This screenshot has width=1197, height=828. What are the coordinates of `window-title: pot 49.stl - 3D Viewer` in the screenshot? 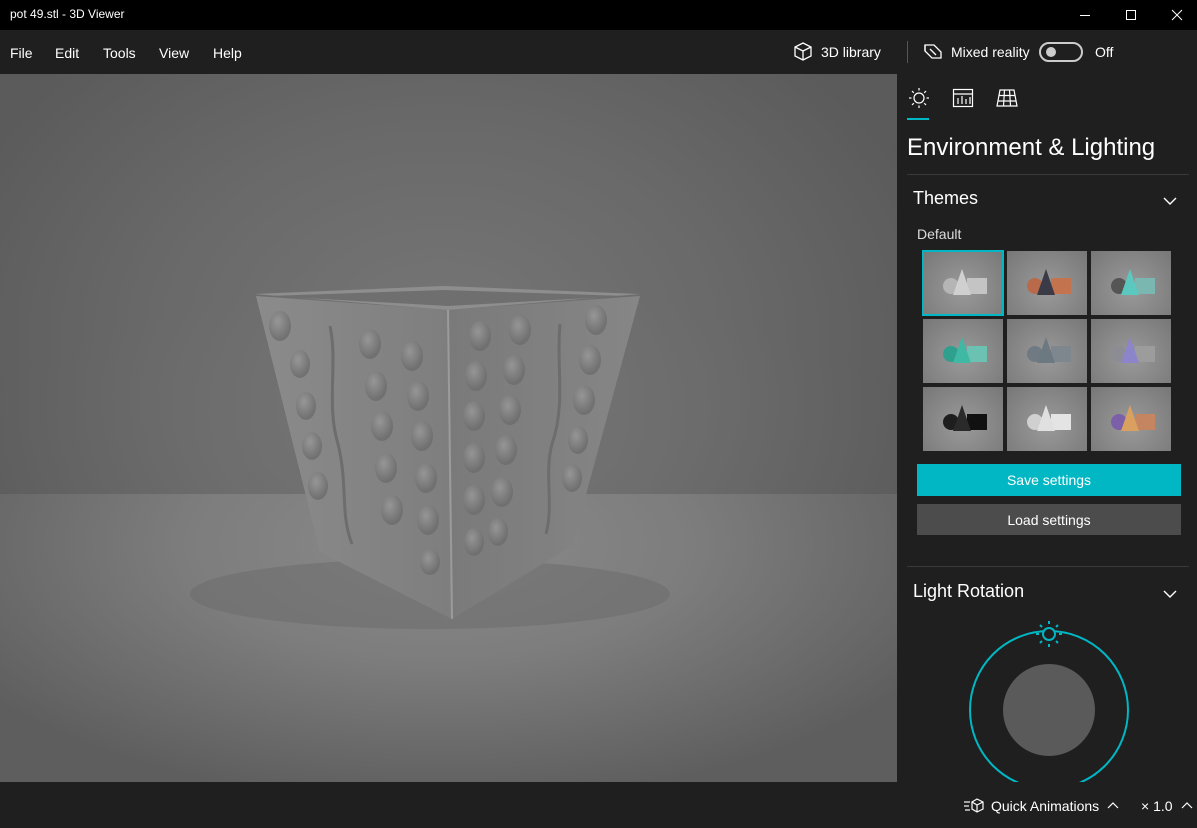 It's located at (67, 14).